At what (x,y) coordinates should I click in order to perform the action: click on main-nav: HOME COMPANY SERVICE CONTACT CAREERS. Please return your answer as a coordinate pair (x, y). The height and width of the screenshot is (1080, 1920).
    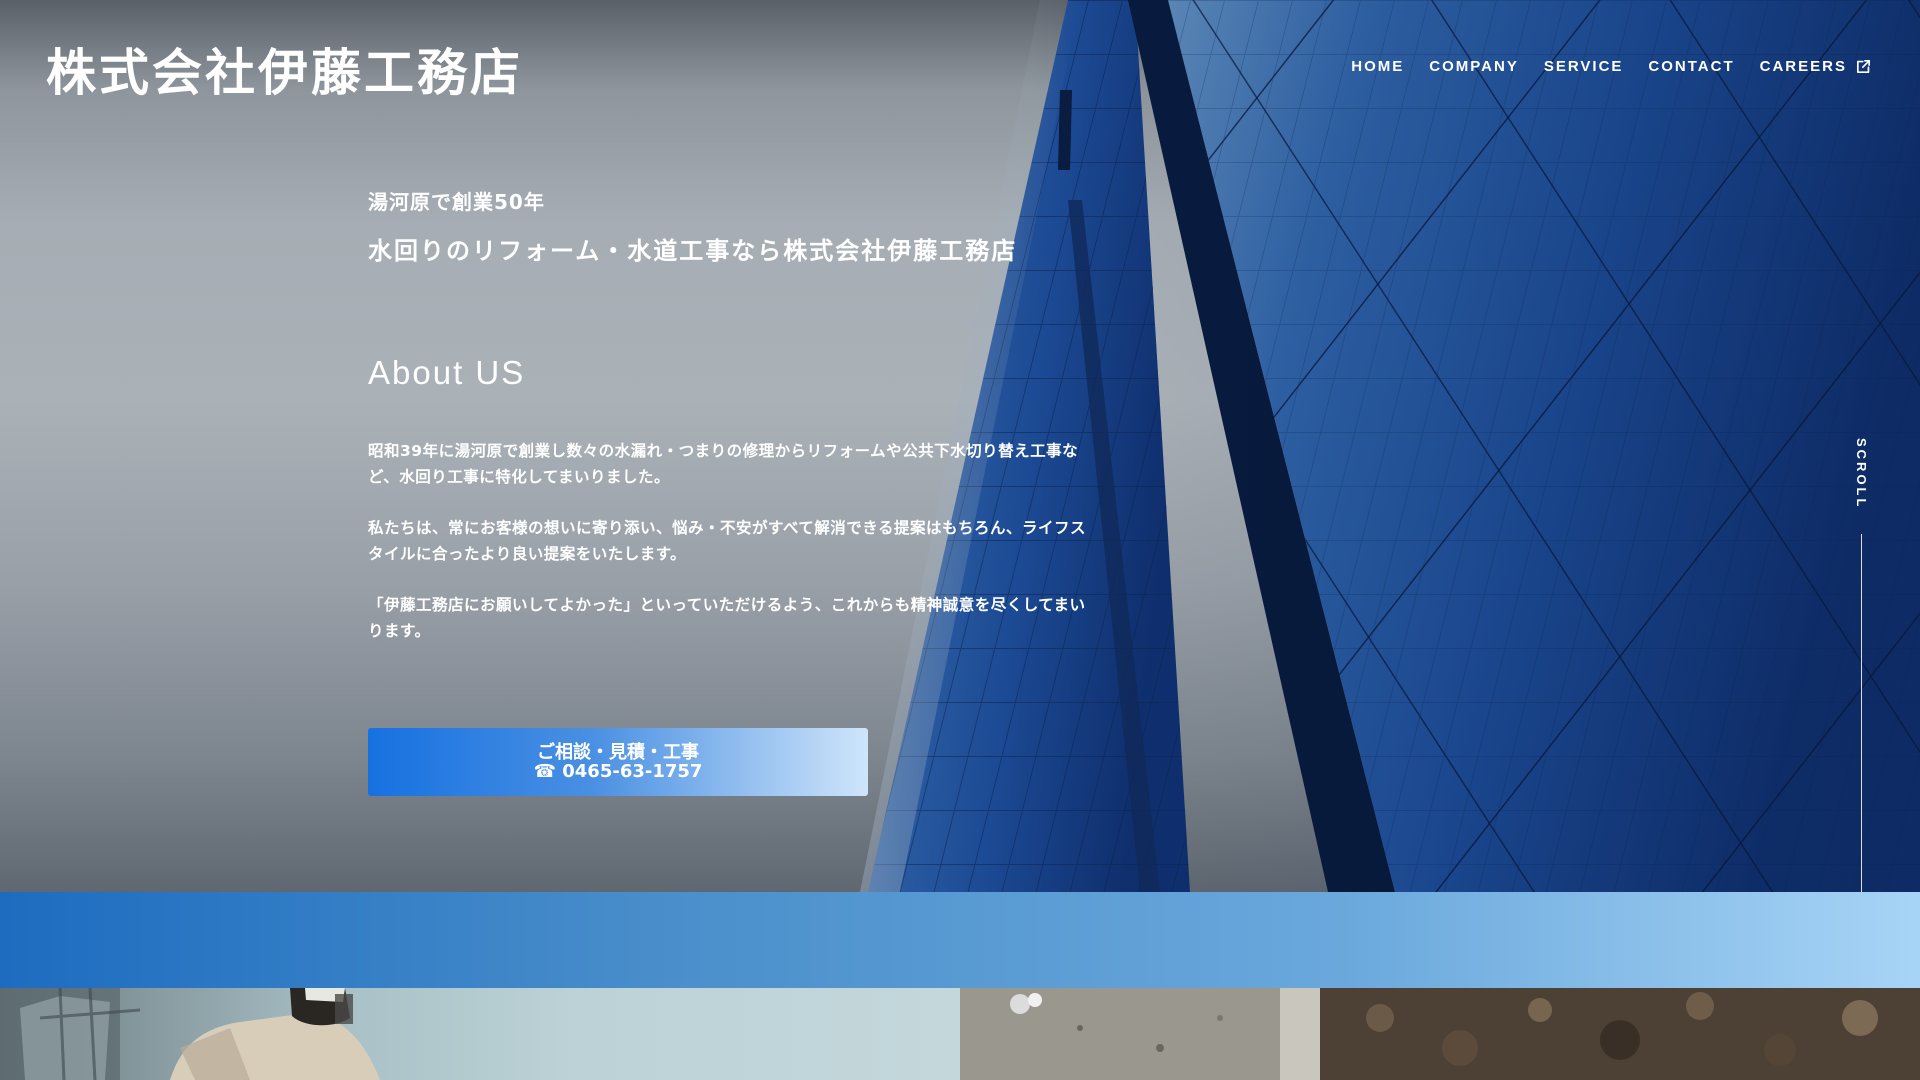
    Looking at the image, I should click on (1611, 66).